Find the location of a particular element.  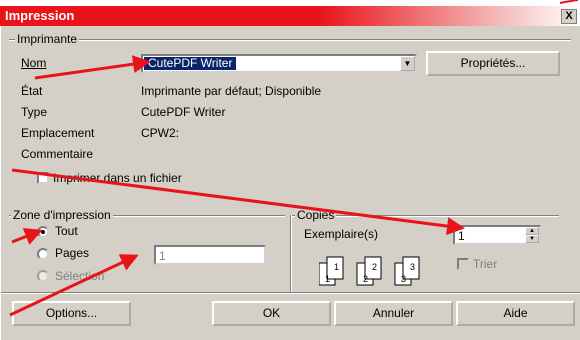

arrow-top-right-fragment is located at coordinates (569, 2).